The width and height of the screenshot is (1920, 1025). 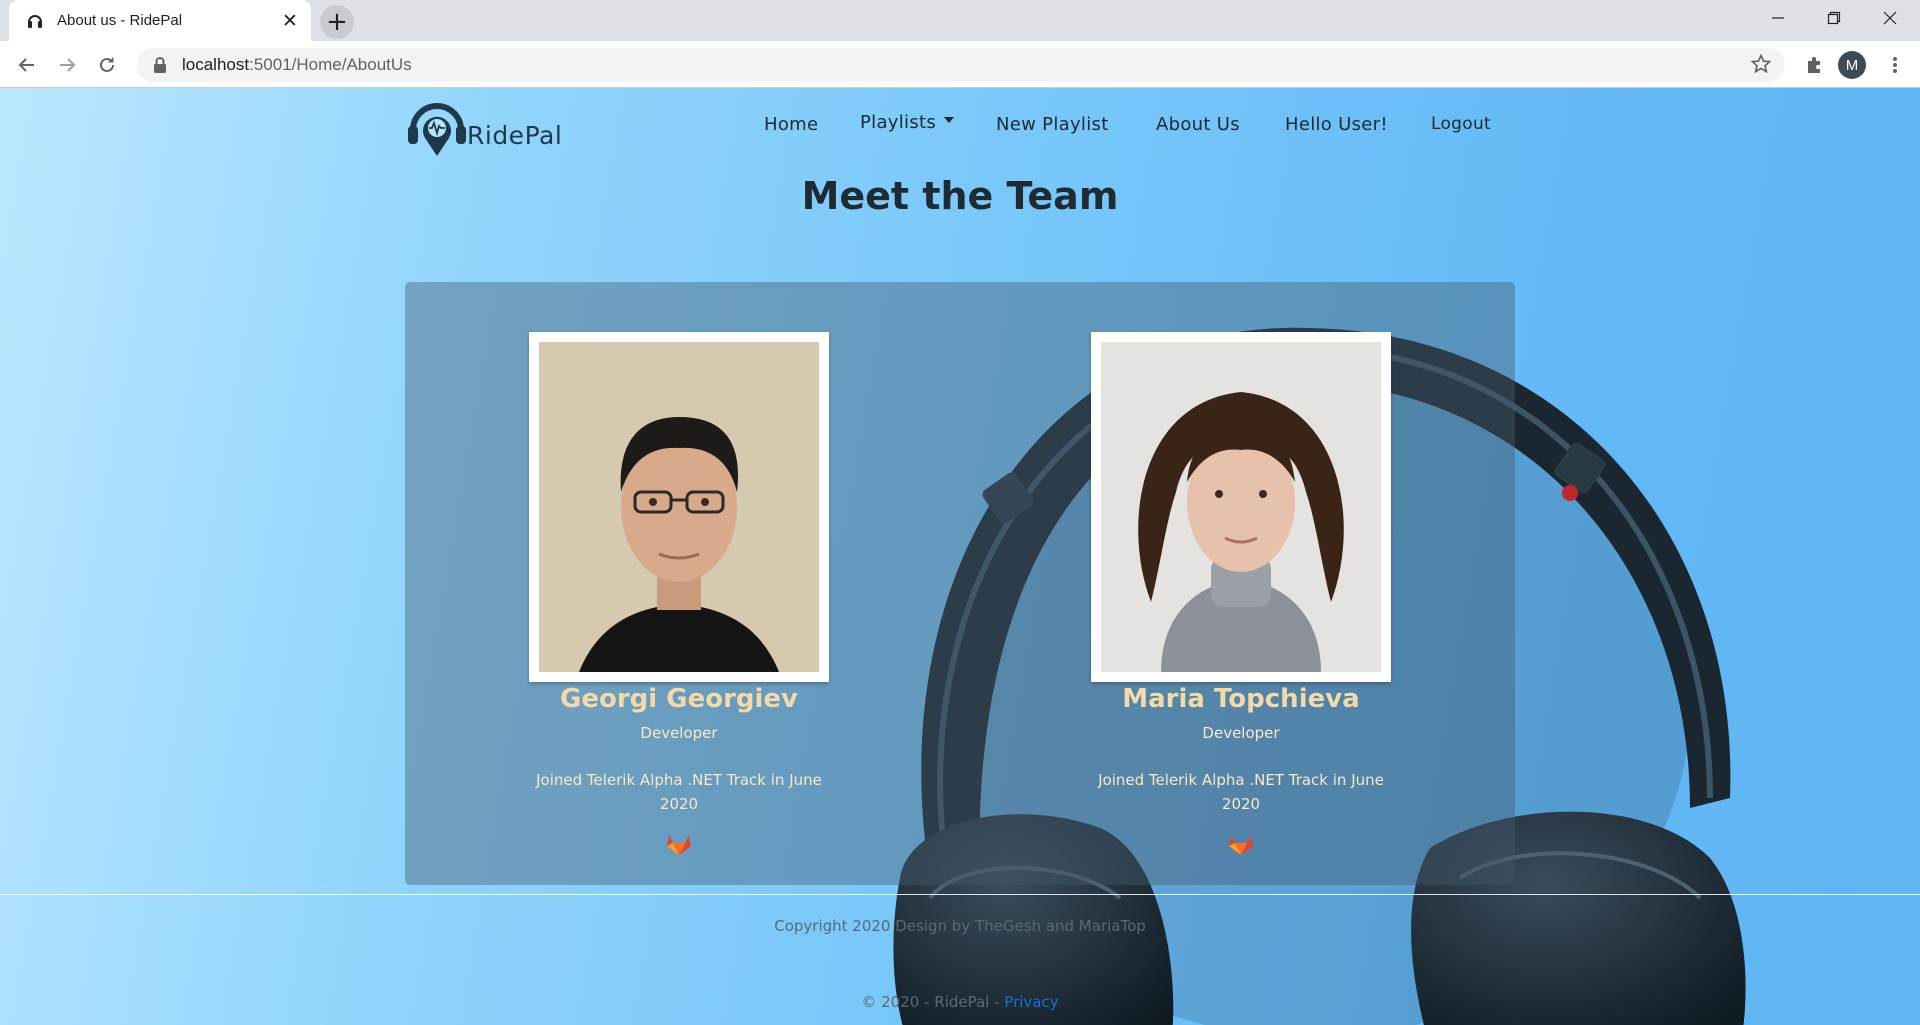 What do you see at coordinates (1198, 124) in the screenshot?
I see `nav-about-us: About Us` at bounding box center [1198, 124].